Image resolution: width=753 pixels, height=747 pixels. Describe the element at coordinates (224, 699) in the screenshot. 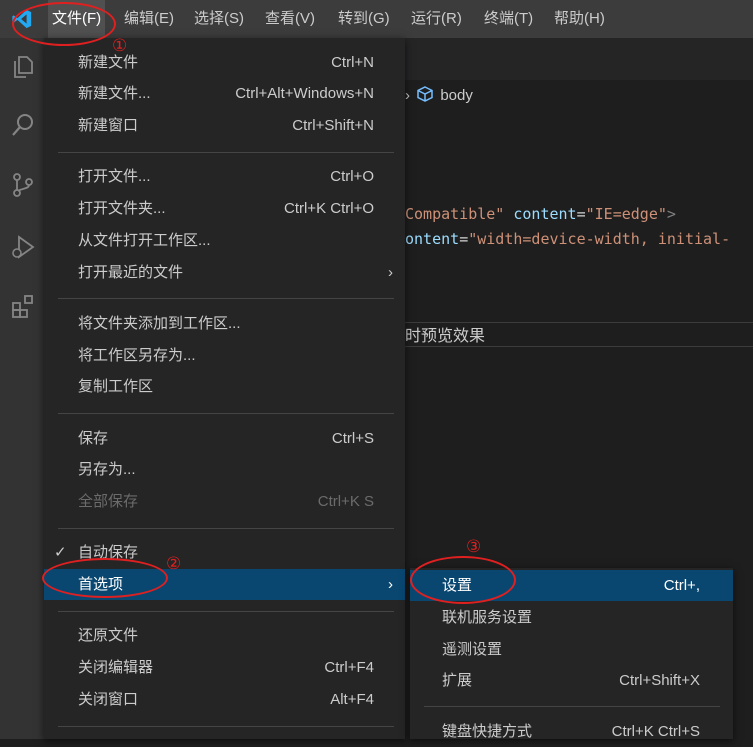

I see `menu-close-window: 关闭窗口 Alt+F4` at that location.